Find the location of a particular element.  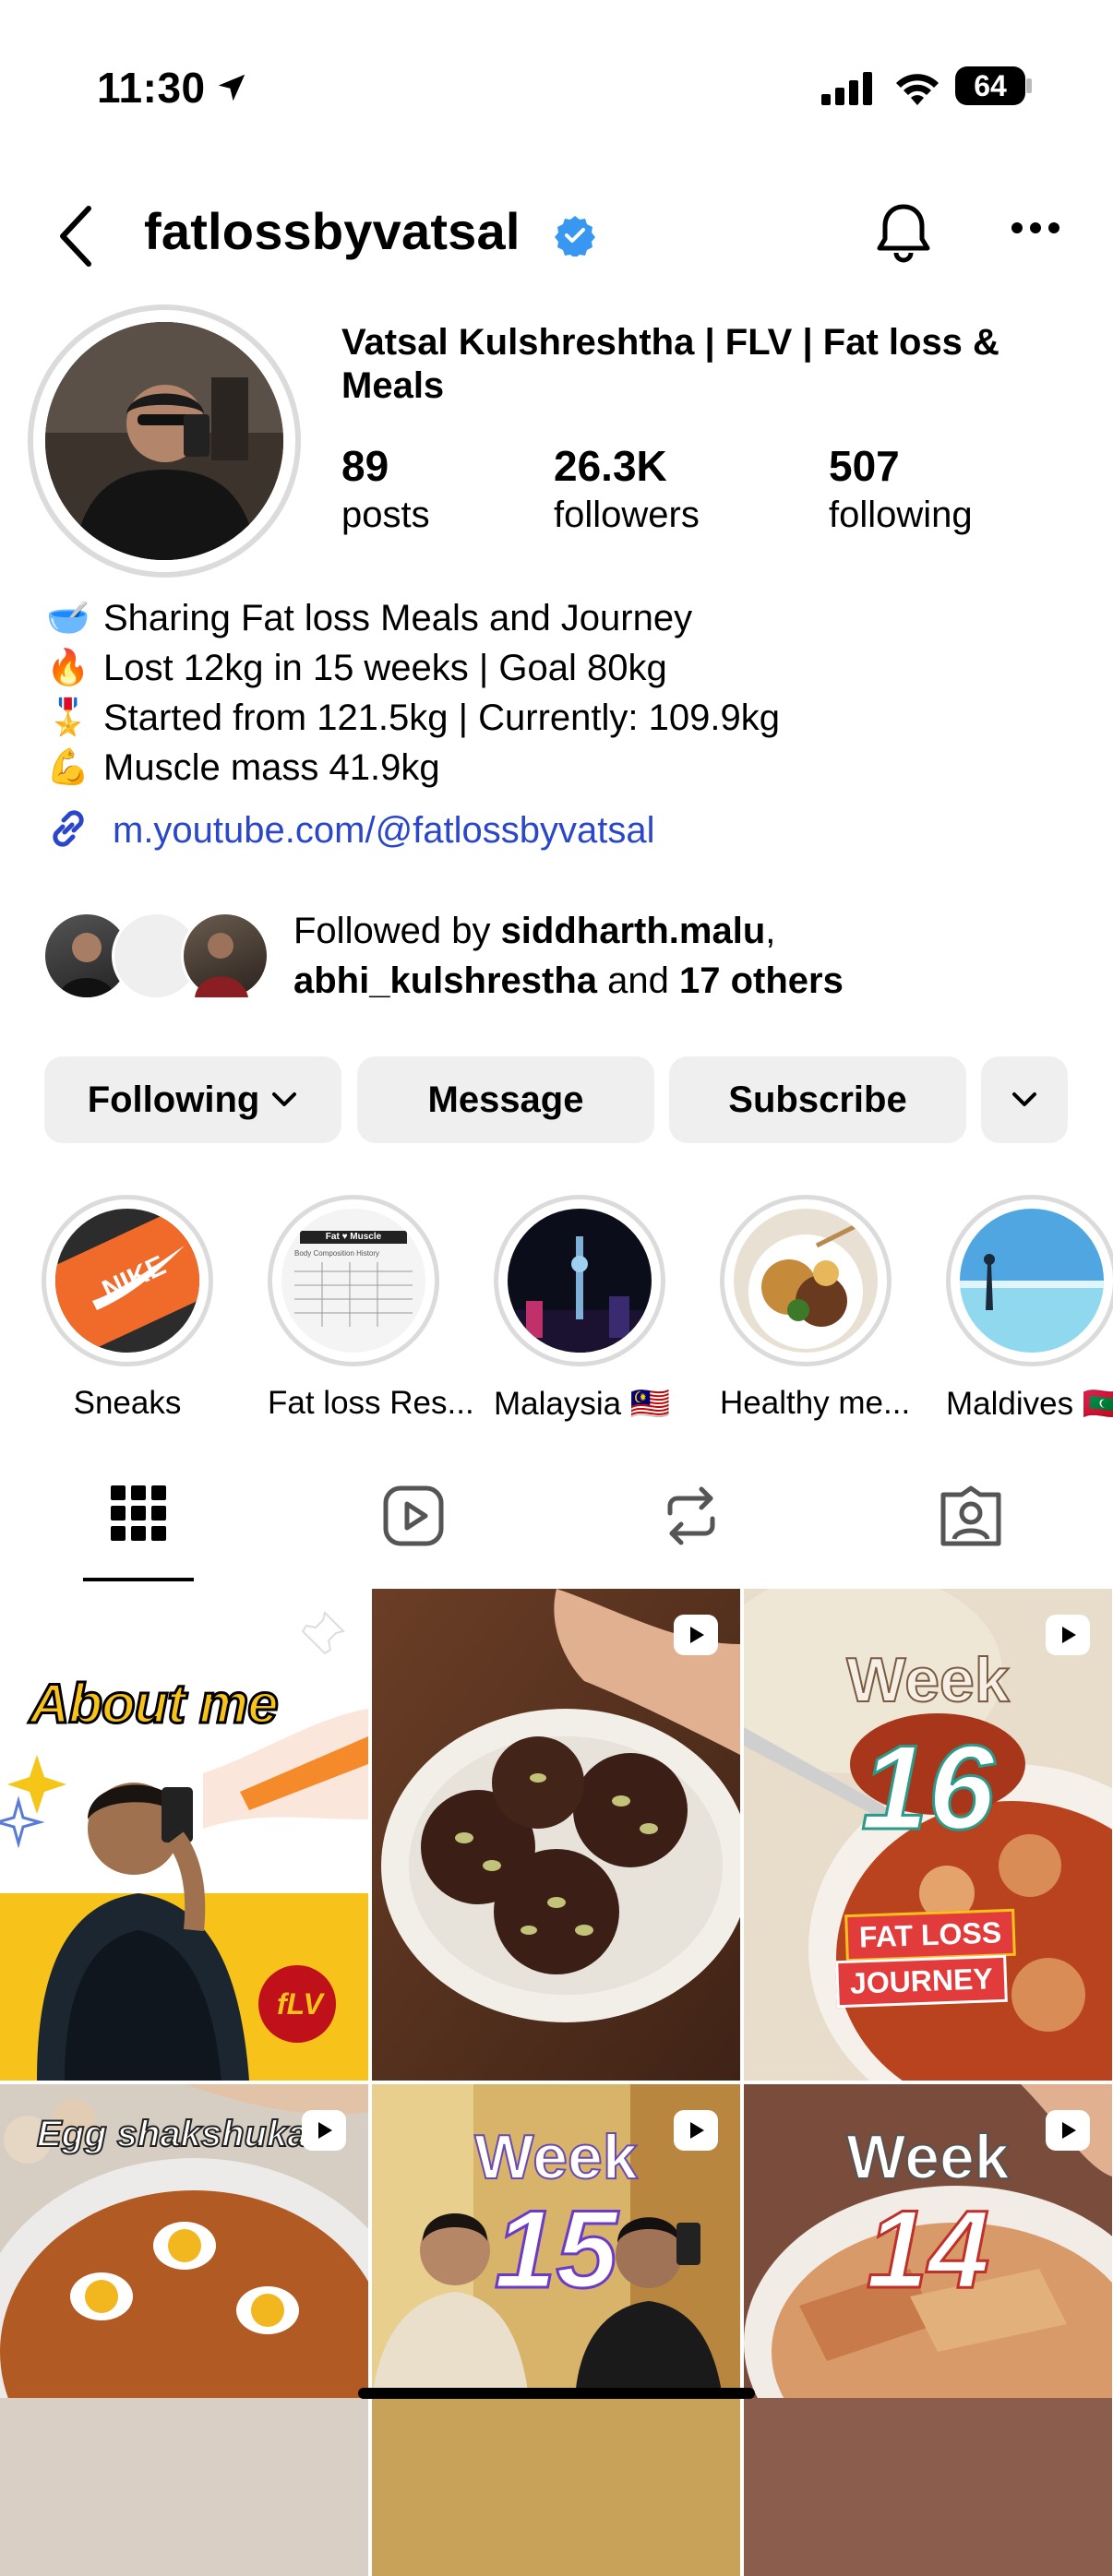

flexed-bicep-emoji-icon: 💪 is located at coordinates (68, 767).